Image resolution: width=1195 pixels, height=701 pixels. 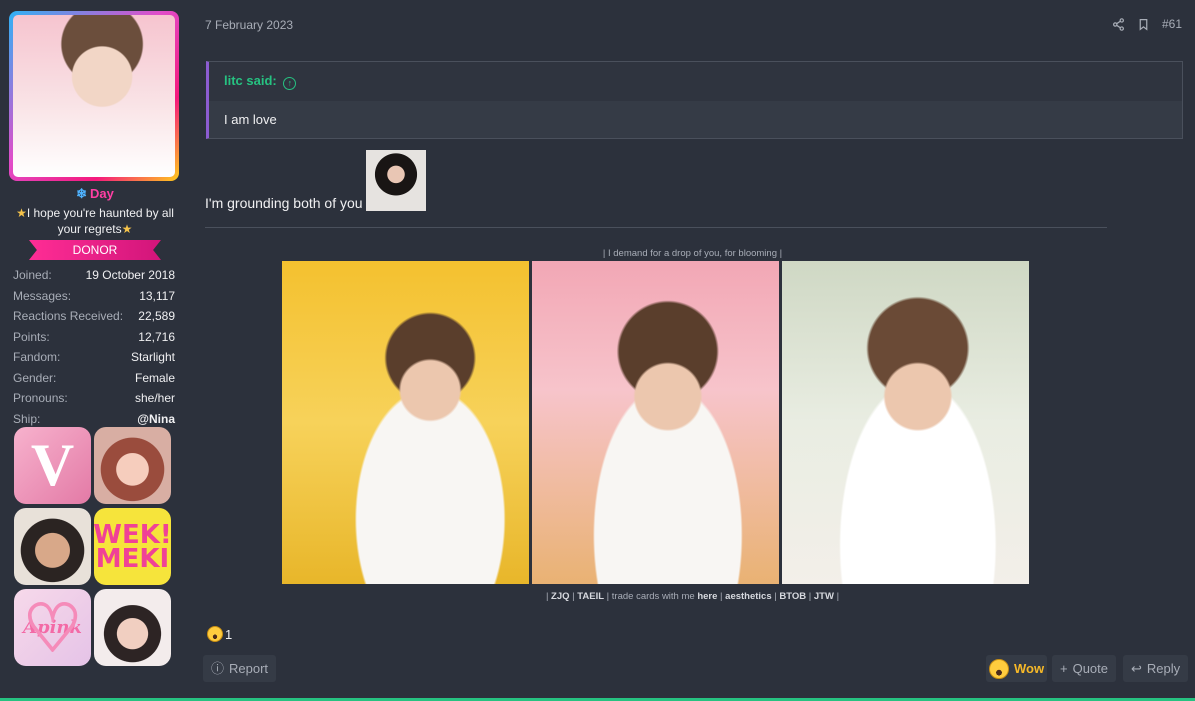 I want to click on signature-divider, so click(x=656, y=227).